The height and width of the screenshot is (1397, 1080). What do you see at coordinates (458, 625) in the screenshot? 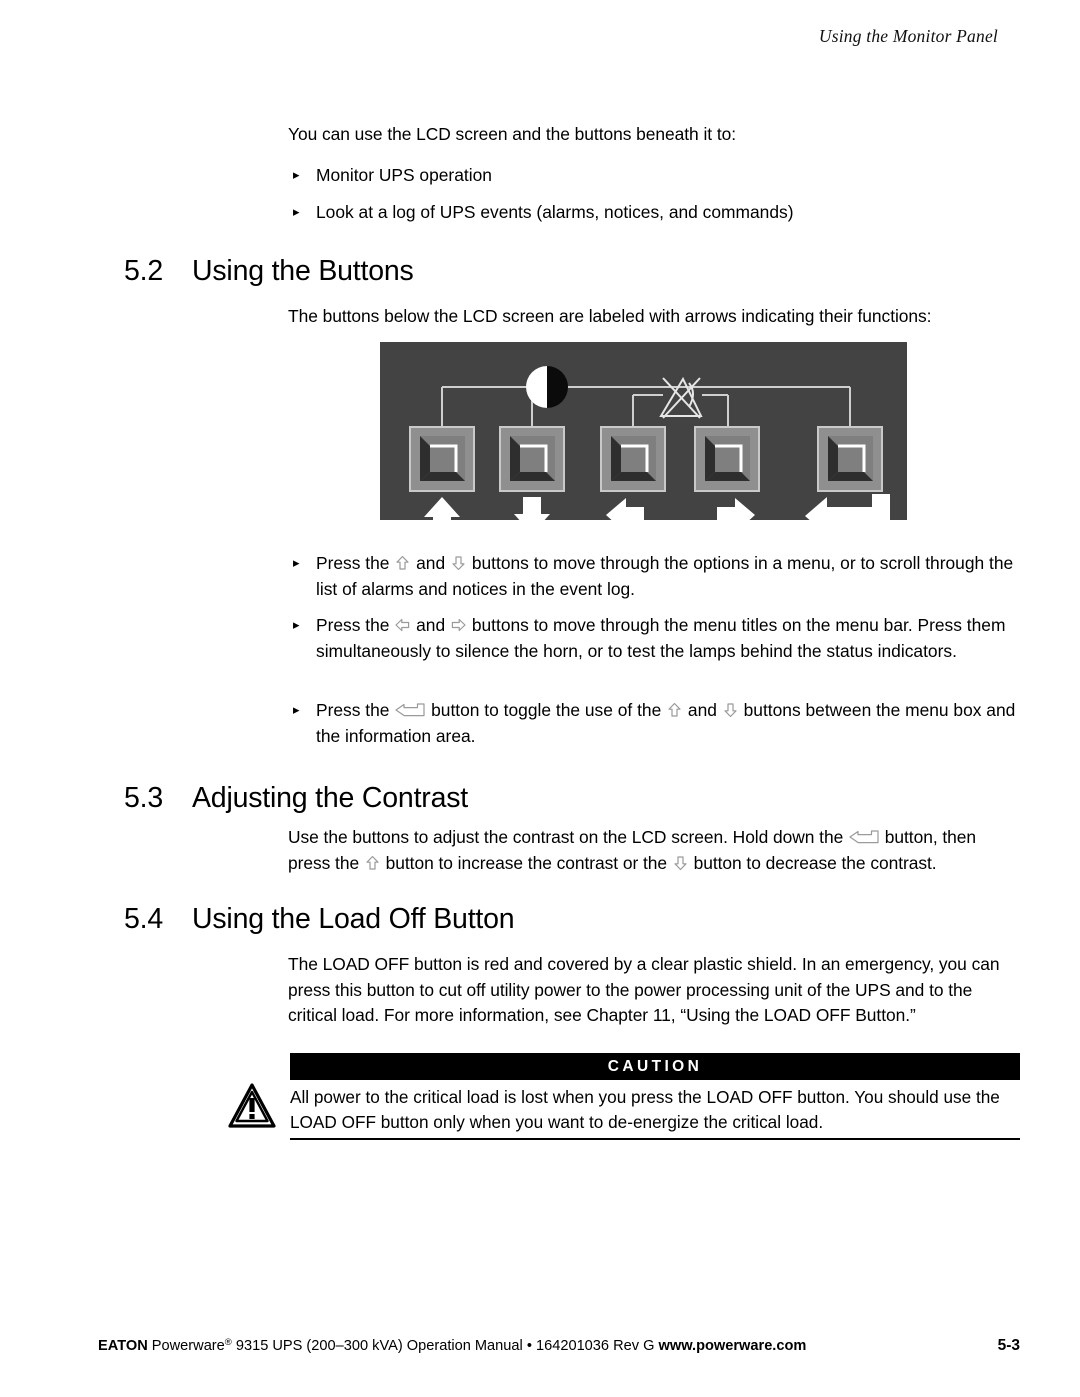
I see `arrow-right-outline-icon` at bounding box center [458, 625].